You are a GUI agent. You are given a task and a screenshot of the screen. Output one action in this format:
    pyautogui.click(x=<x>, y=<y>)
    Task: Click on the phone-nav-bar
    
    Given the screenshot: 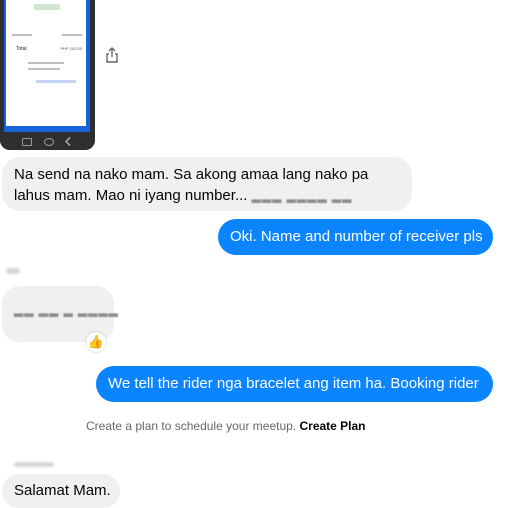 What is the action you would take?
    pyautogui.click(x=47, y=141)
    